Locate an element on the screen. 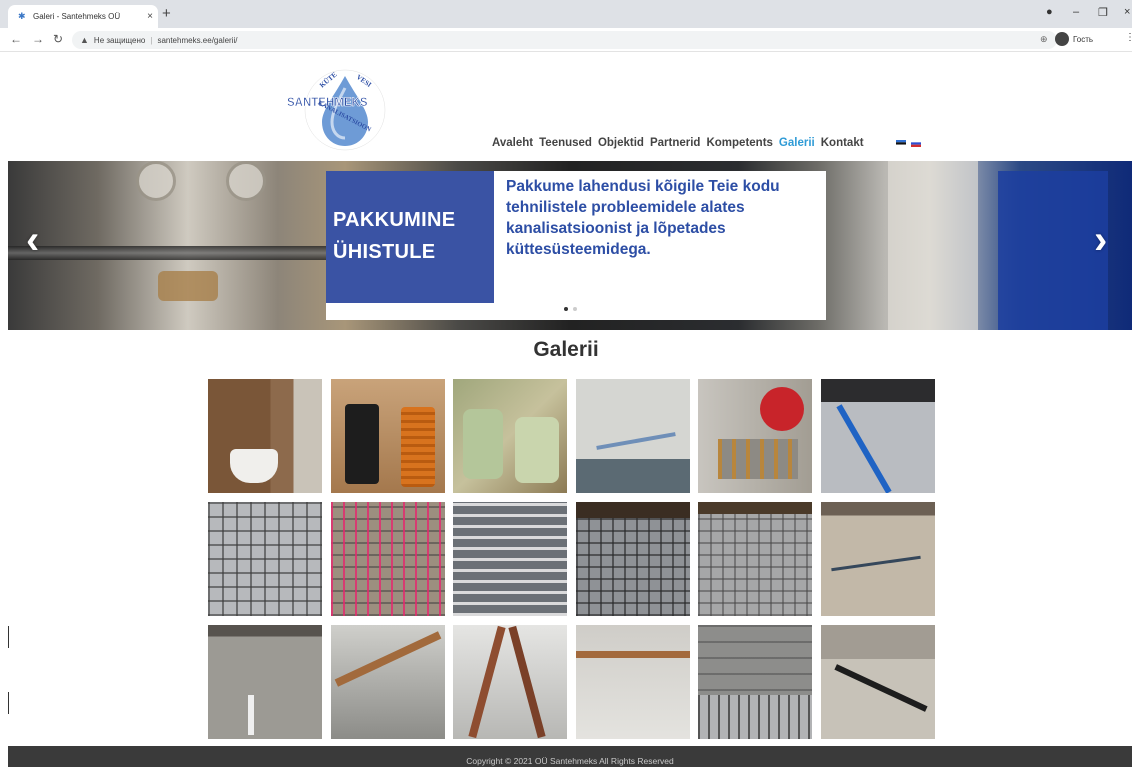 The height and width of the screenshot is (767, 1132). browser-tab: ✱ Galeri - Santehmeks OÜ × is located at coordinates (83, 16).